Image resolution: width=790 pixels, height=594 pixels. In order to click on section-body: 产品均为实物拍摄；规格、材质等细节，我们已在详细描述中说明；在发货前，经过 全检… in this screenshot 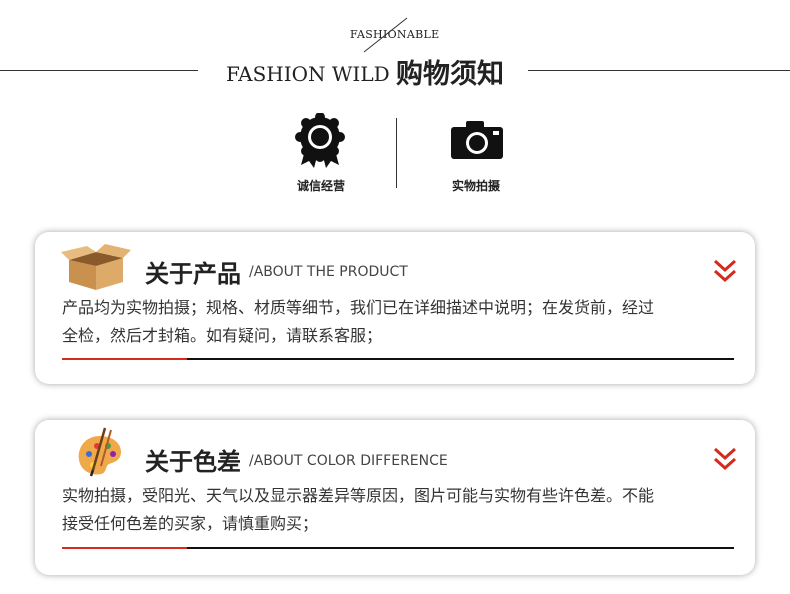, I will do `click(402, 322)`.